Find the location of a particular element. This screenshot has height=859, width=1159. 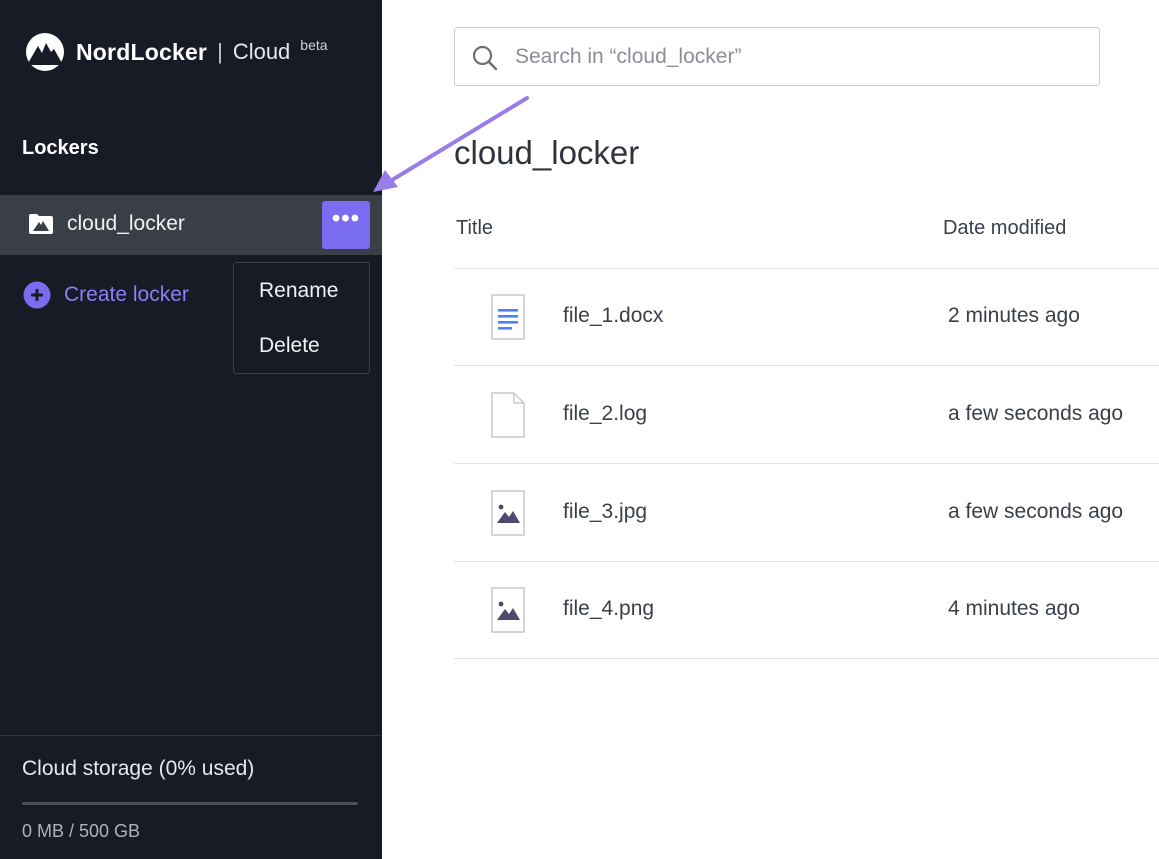

storage-progress-bar is located at coordinates (190, 803).